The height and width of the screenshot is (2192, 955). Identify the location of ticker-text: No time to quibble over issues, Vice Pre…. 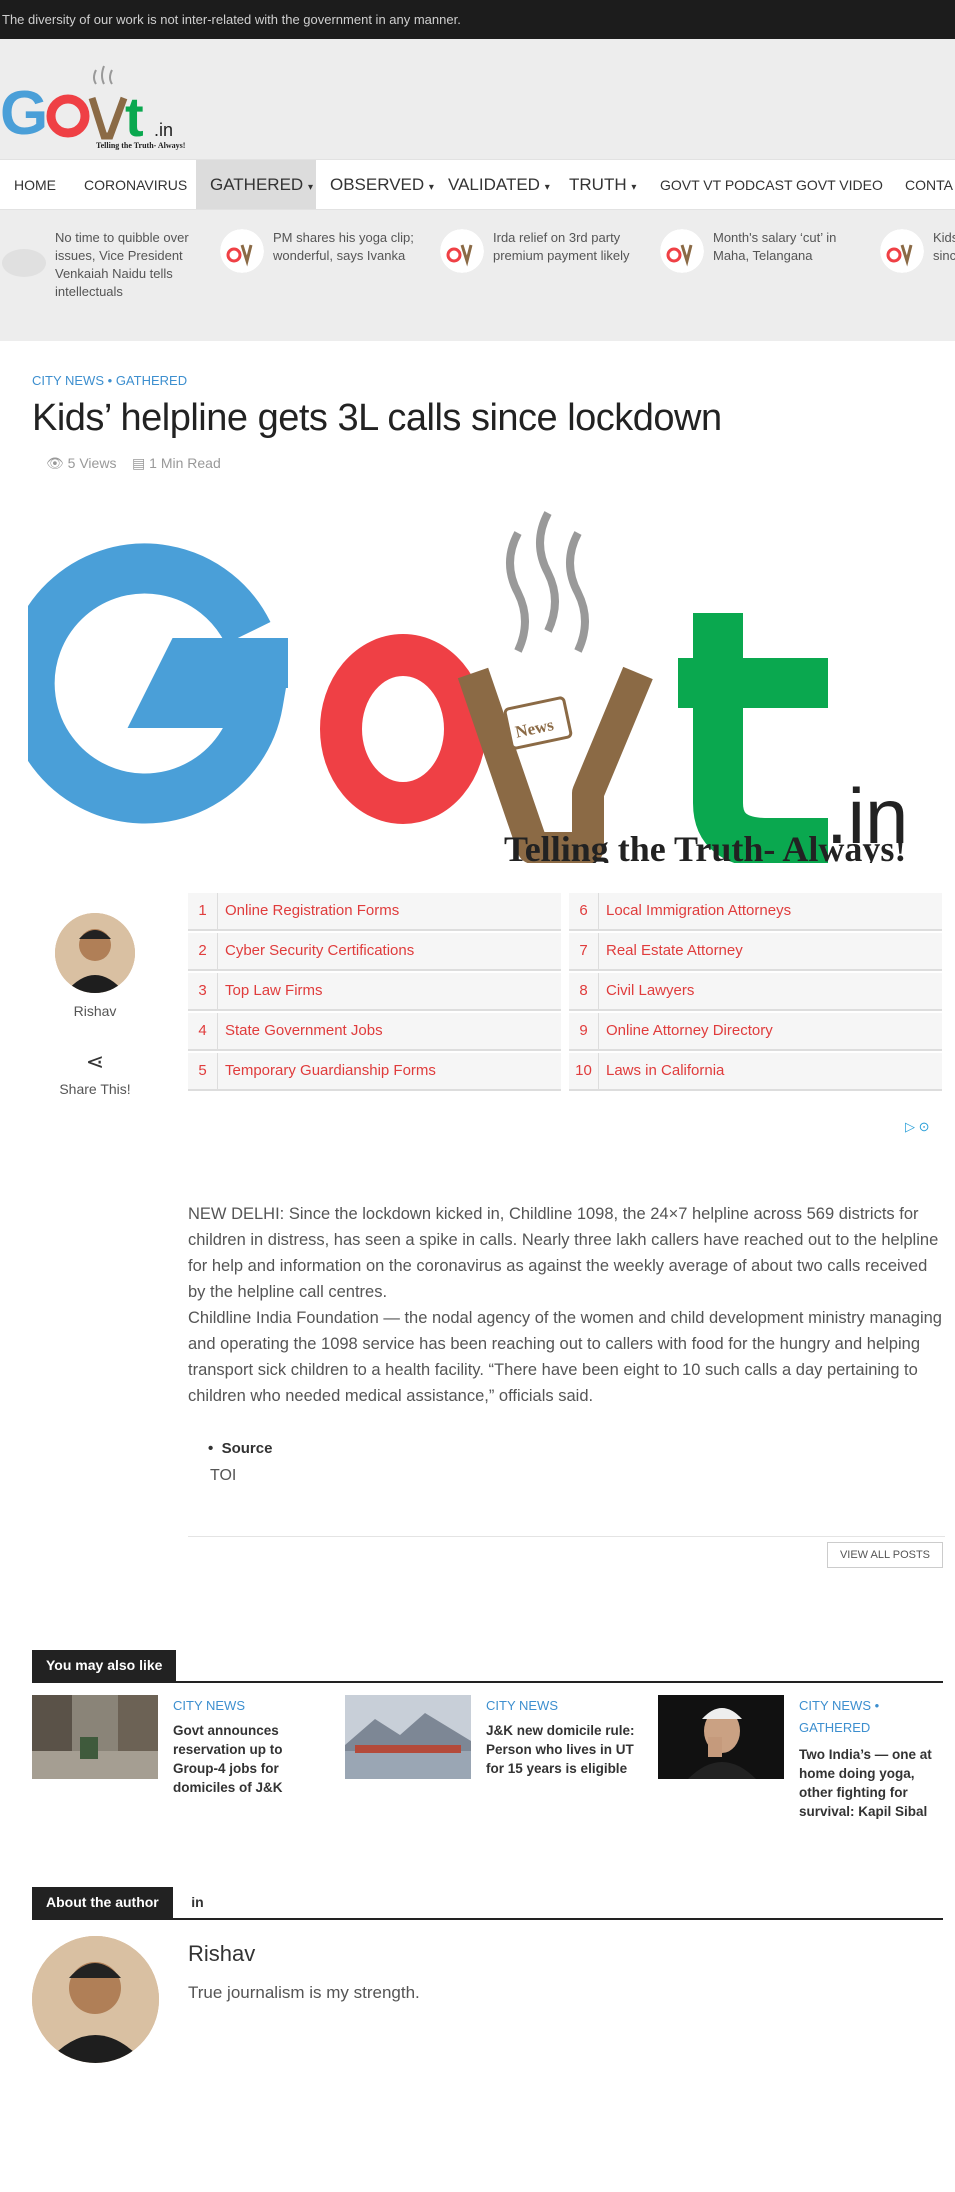
(122, 264).